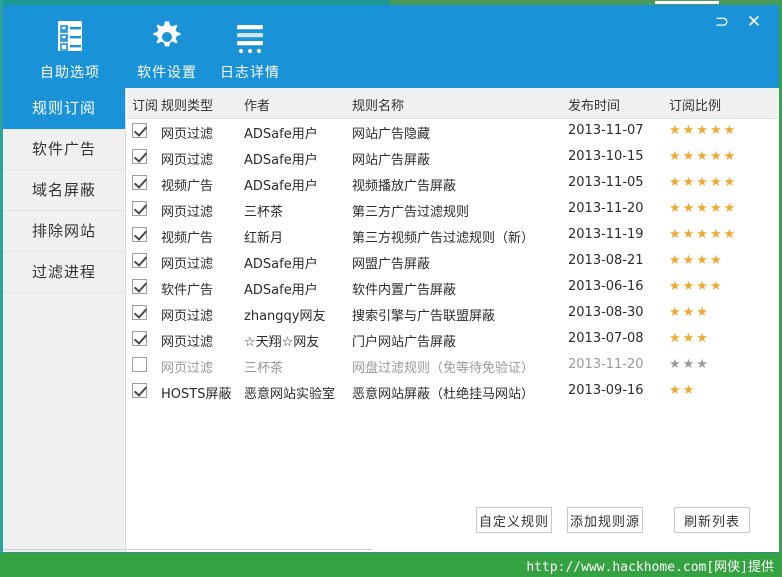  I want to click on gear-icon, so click(167, 37).